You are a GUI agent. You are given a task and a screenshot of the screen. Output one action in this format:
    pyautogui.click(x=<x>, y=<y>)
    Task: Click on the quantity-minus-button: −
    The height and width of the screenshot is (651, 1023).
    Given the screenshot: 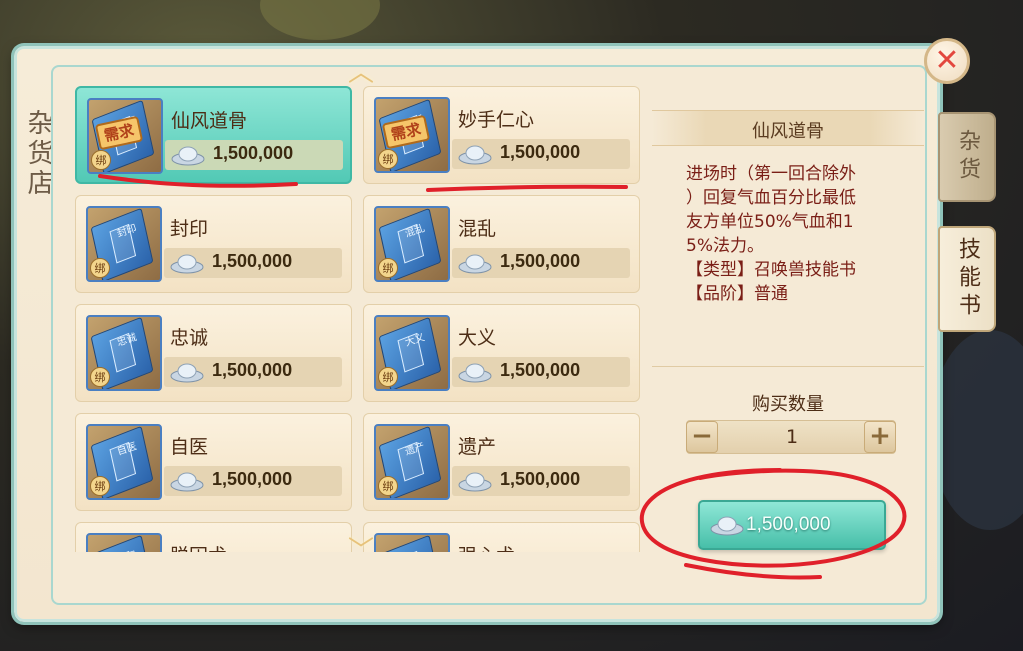 What is the action you would take?
    pyautogui.click(x=702, y=437)
    